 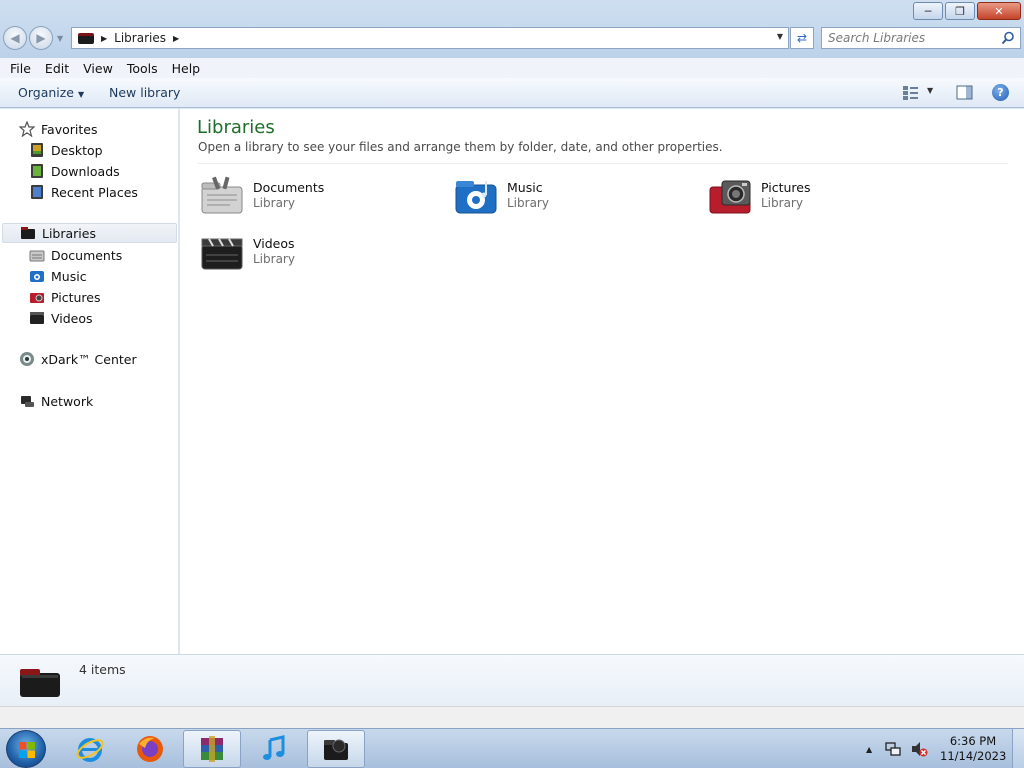 I want to click on internet-explorer-icon, so click(x=90, y=750).